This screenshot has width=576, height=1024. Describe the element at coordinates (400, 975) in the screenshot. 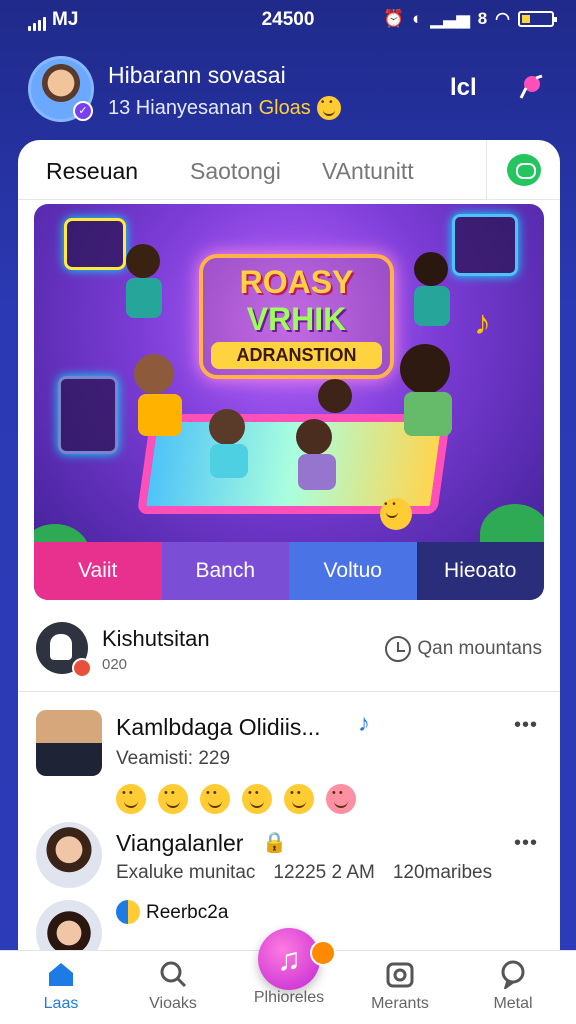

I see `camera-icon` at that location.